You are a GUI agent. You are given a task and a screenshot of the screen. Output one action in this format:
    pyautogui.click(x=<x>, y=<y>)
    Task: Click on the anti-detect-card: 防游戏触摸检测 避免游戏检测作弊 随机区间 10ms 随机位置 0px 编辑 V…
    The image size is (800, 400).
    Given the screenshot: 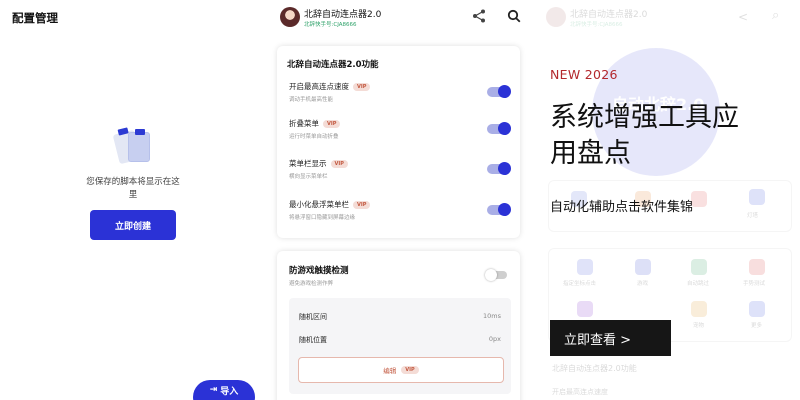 What is the action you would take?
    pyautogui.click(x=398, y=325)
    